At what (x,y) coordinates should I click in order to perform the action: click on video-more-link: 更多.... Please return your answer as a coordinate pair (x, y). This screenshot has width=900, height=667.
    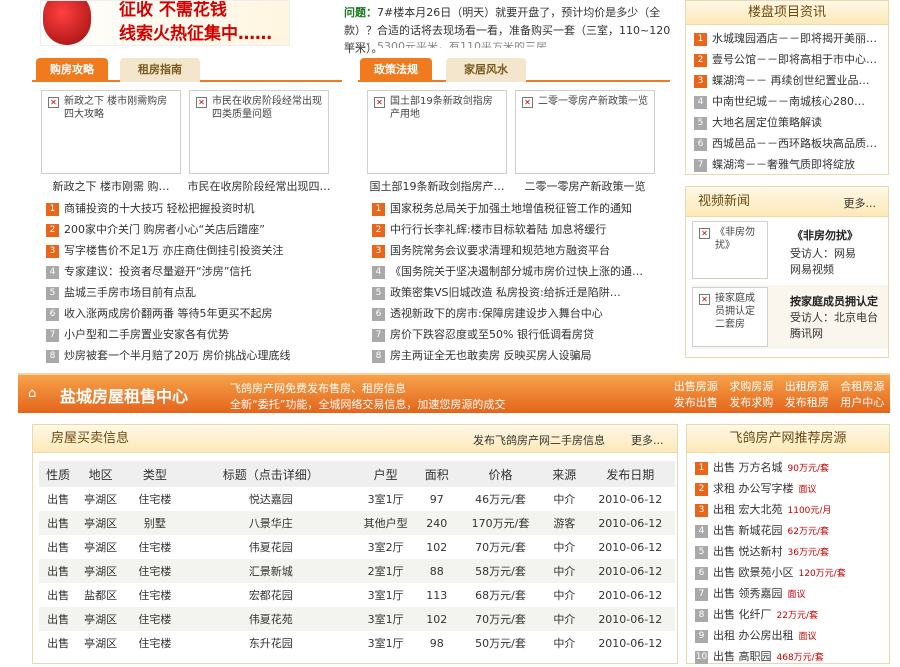
    Looking at the image, I should click on (860, 203).